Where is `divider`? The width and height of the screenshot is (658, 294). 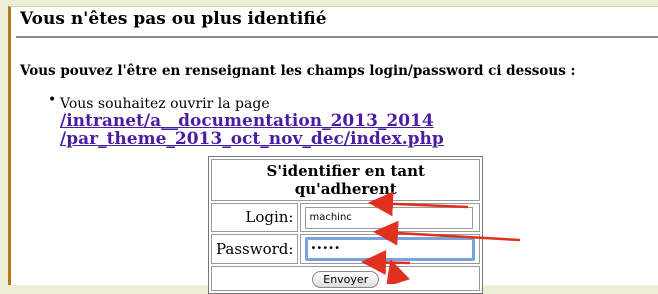
divider is located at coordinates (337, 37).